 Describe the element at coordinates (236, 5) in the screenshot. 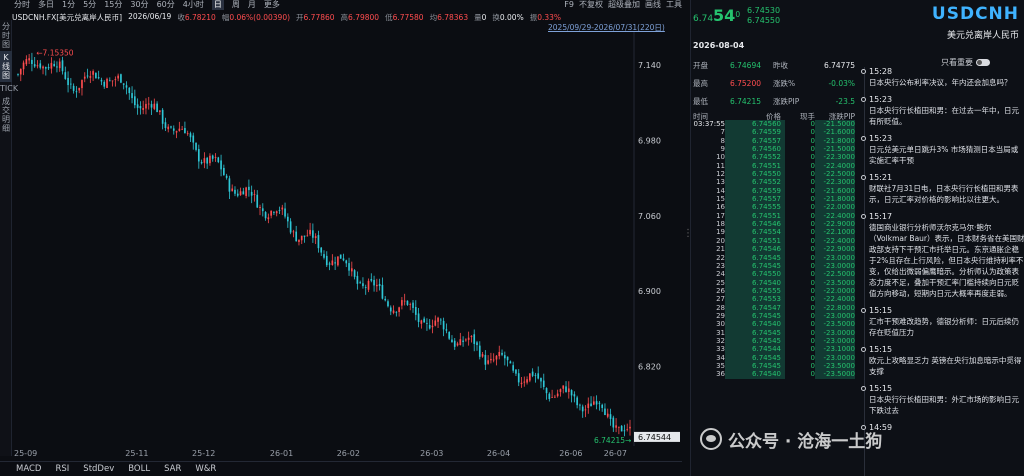

I see `period-week: 周` at that location.